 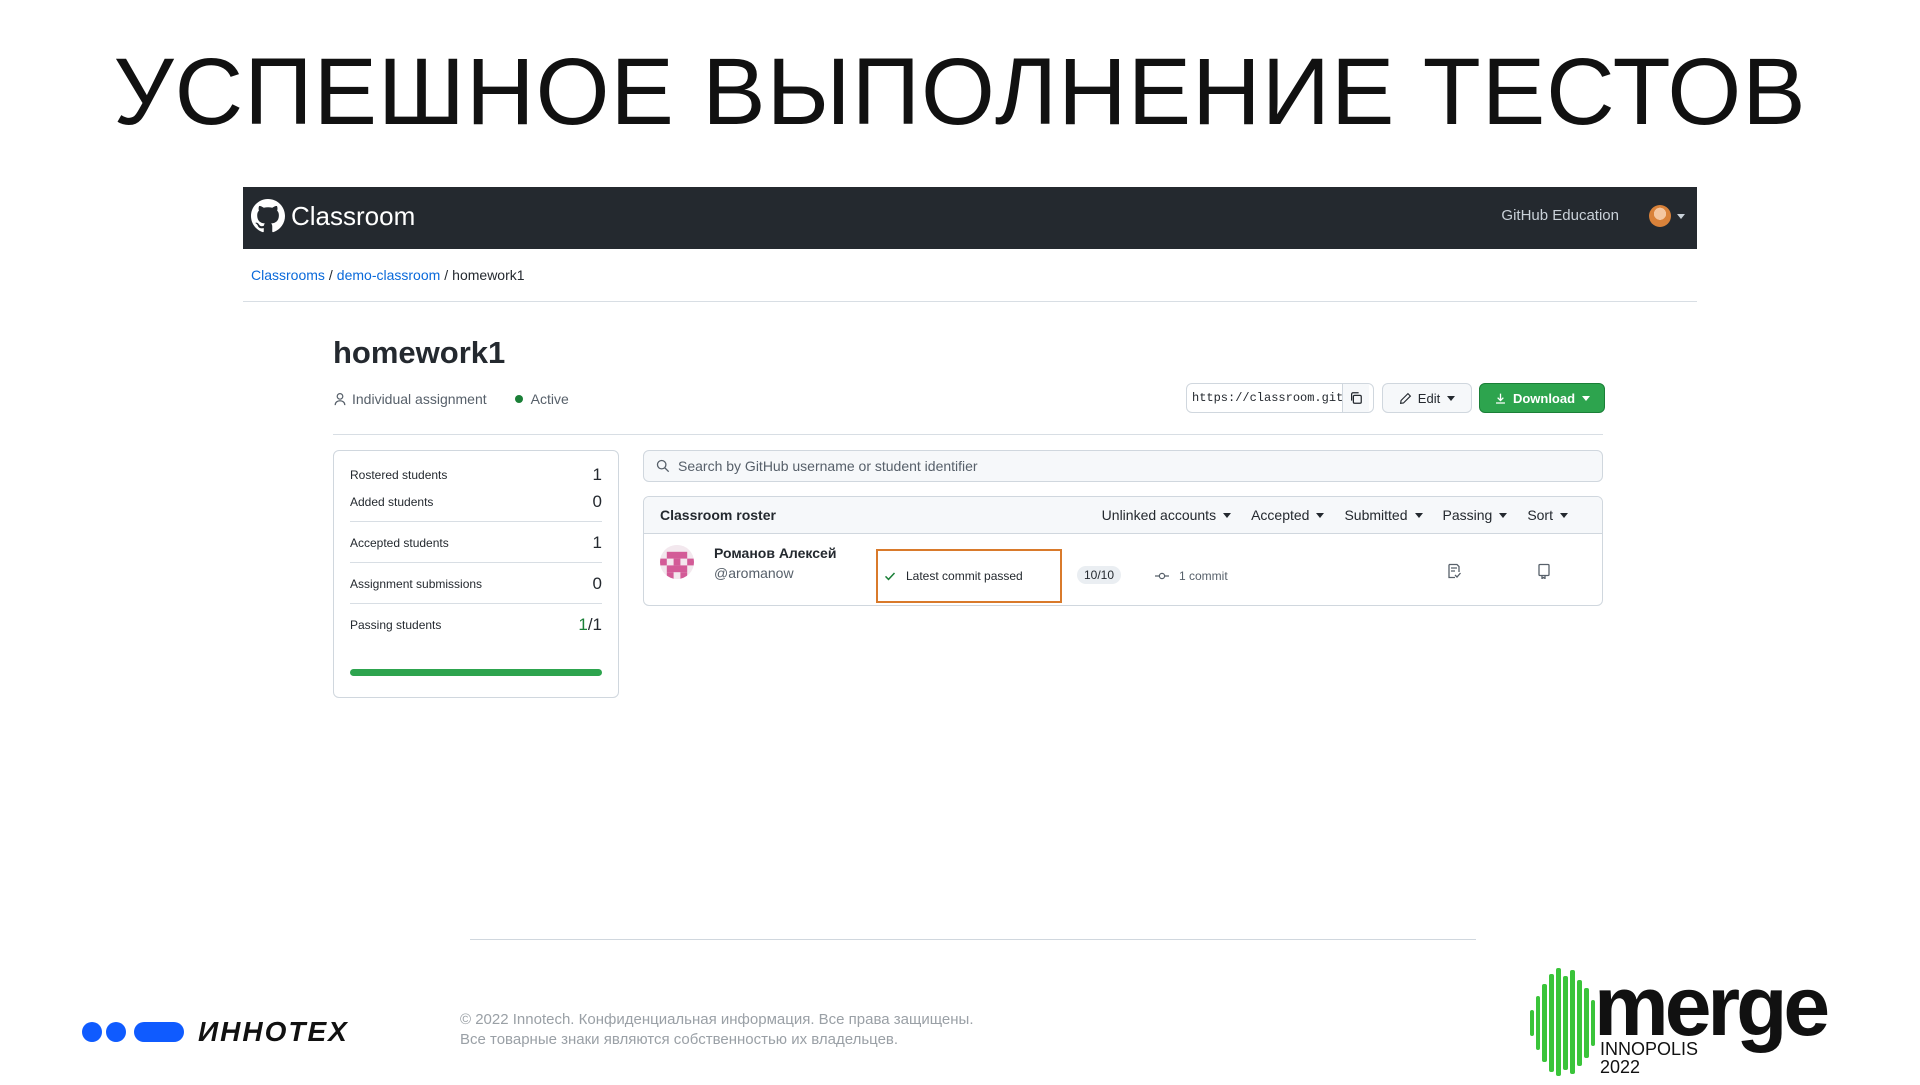 I want to click on stat-label: Assignment submissions, so click(x=416, y=584).